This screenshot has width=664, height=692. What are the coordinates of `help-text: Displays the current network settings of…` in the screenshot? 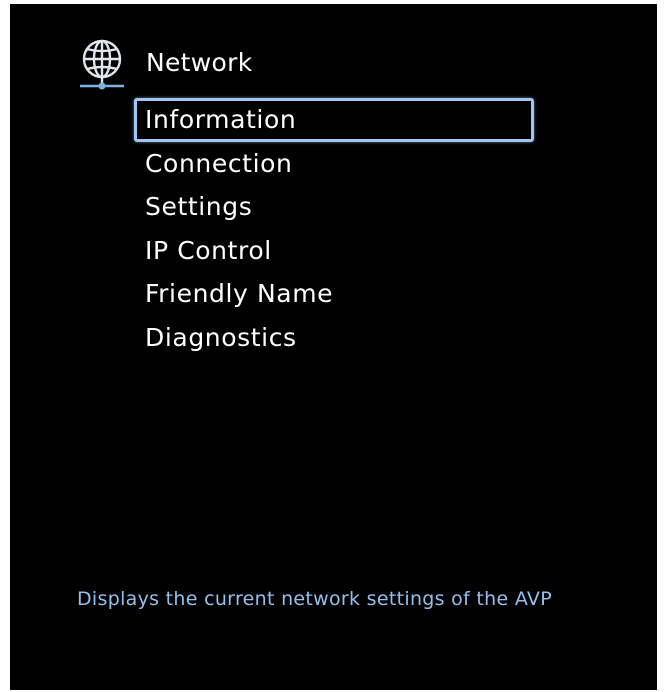 It's located at (314, 599).